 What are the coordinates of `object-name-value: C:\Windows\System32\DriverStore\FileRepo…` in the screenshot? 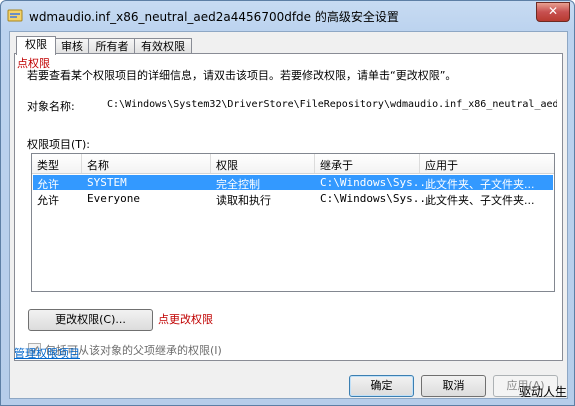 It's located at (332, 104).